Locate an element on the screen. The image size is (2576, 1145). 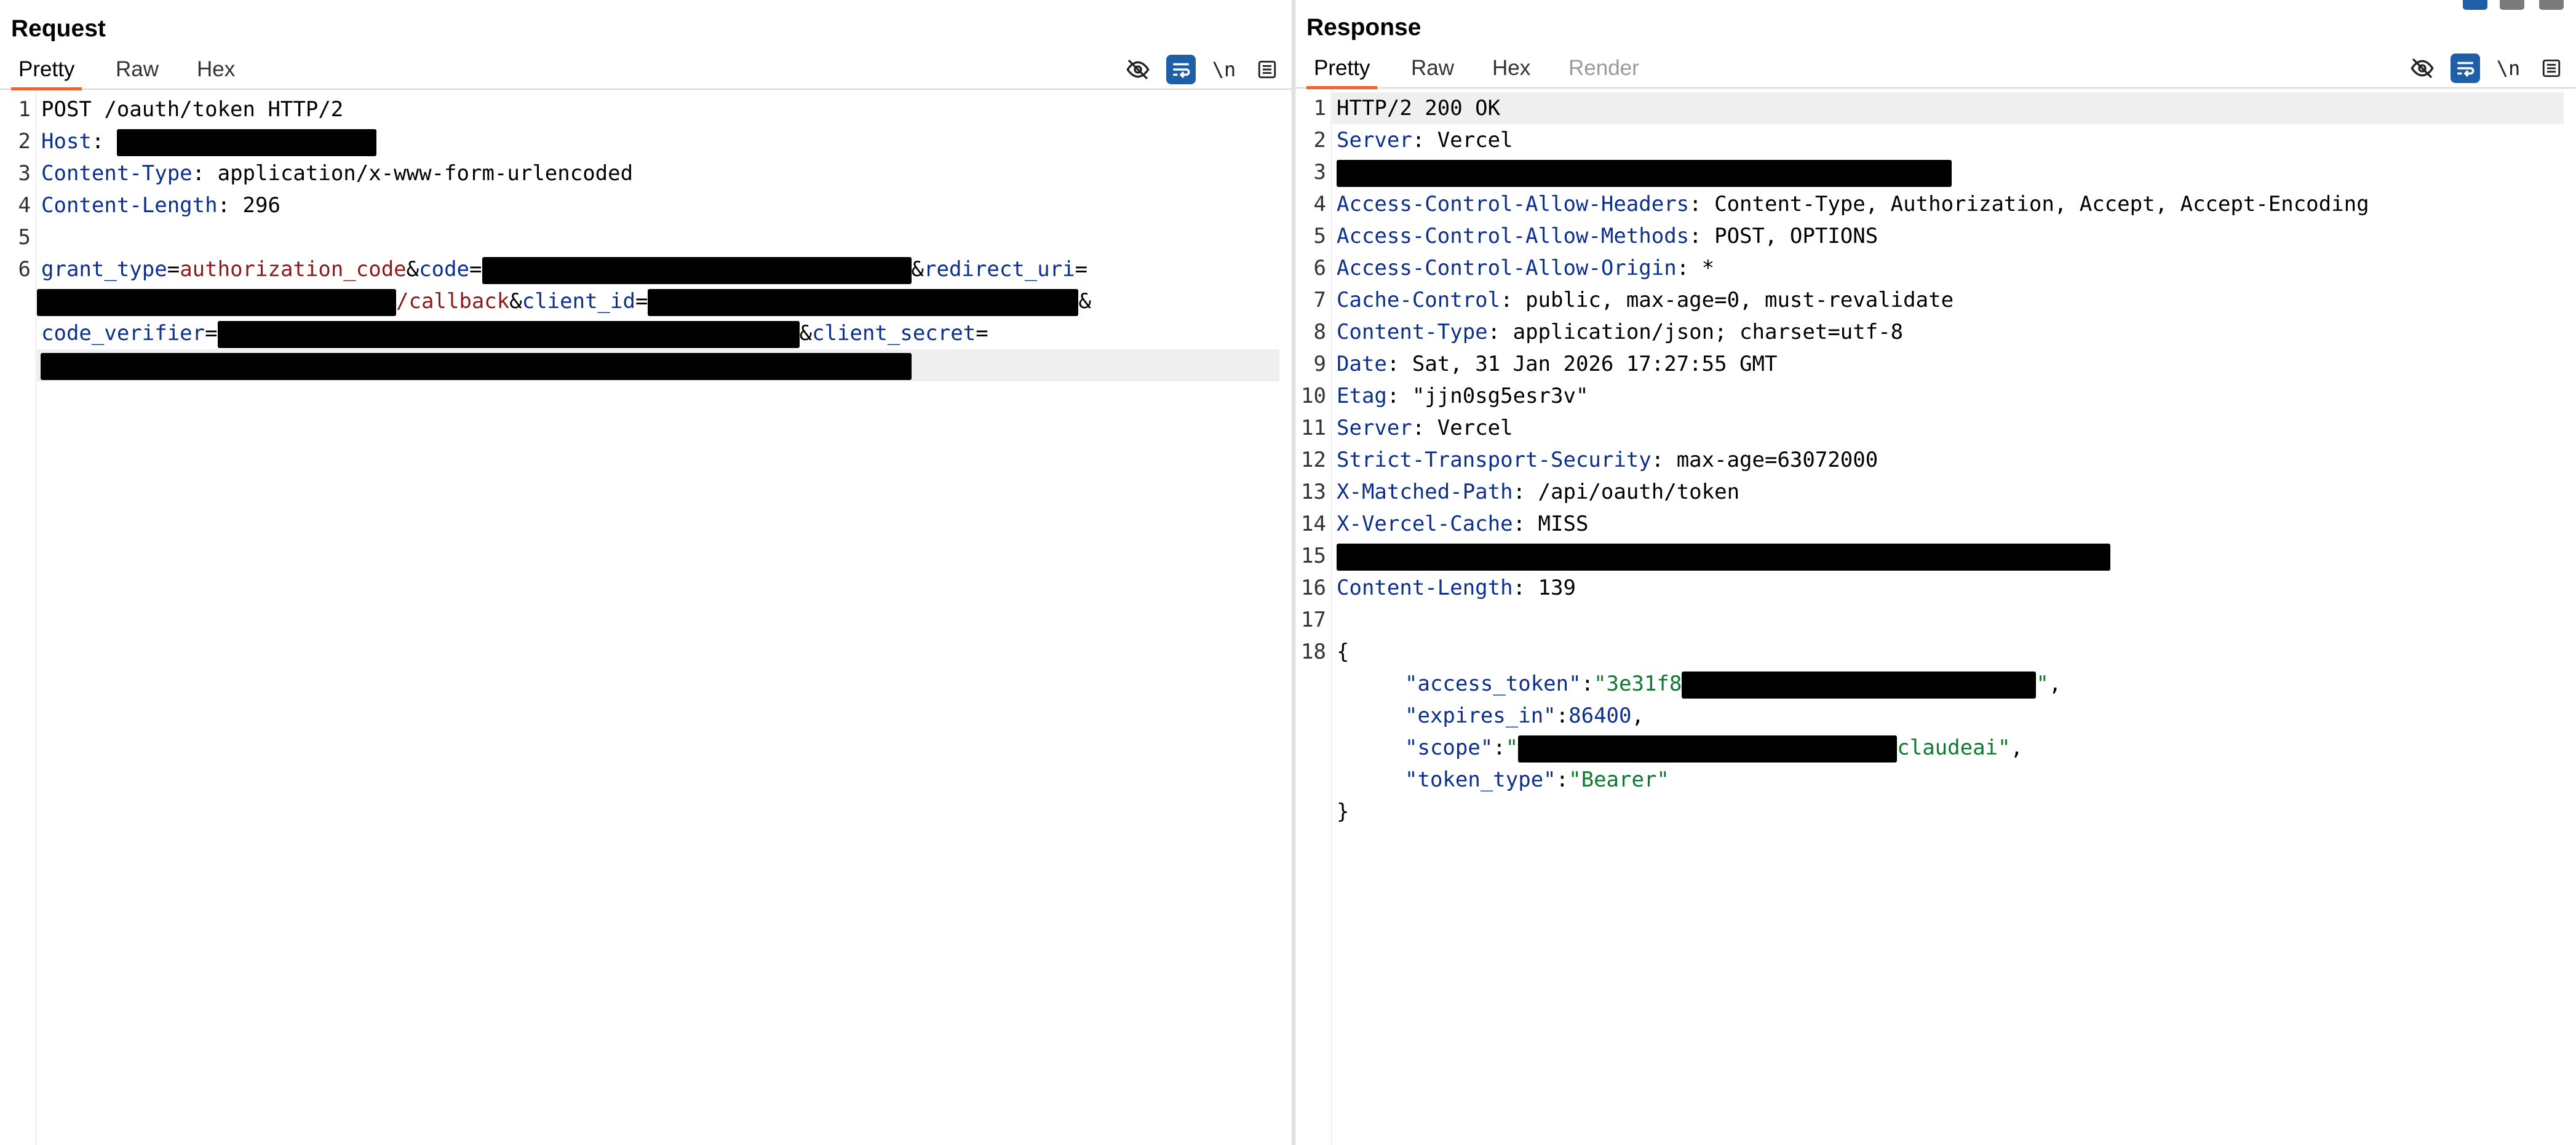
response-line-18: 18 { is located at coordinates (1325, 652).